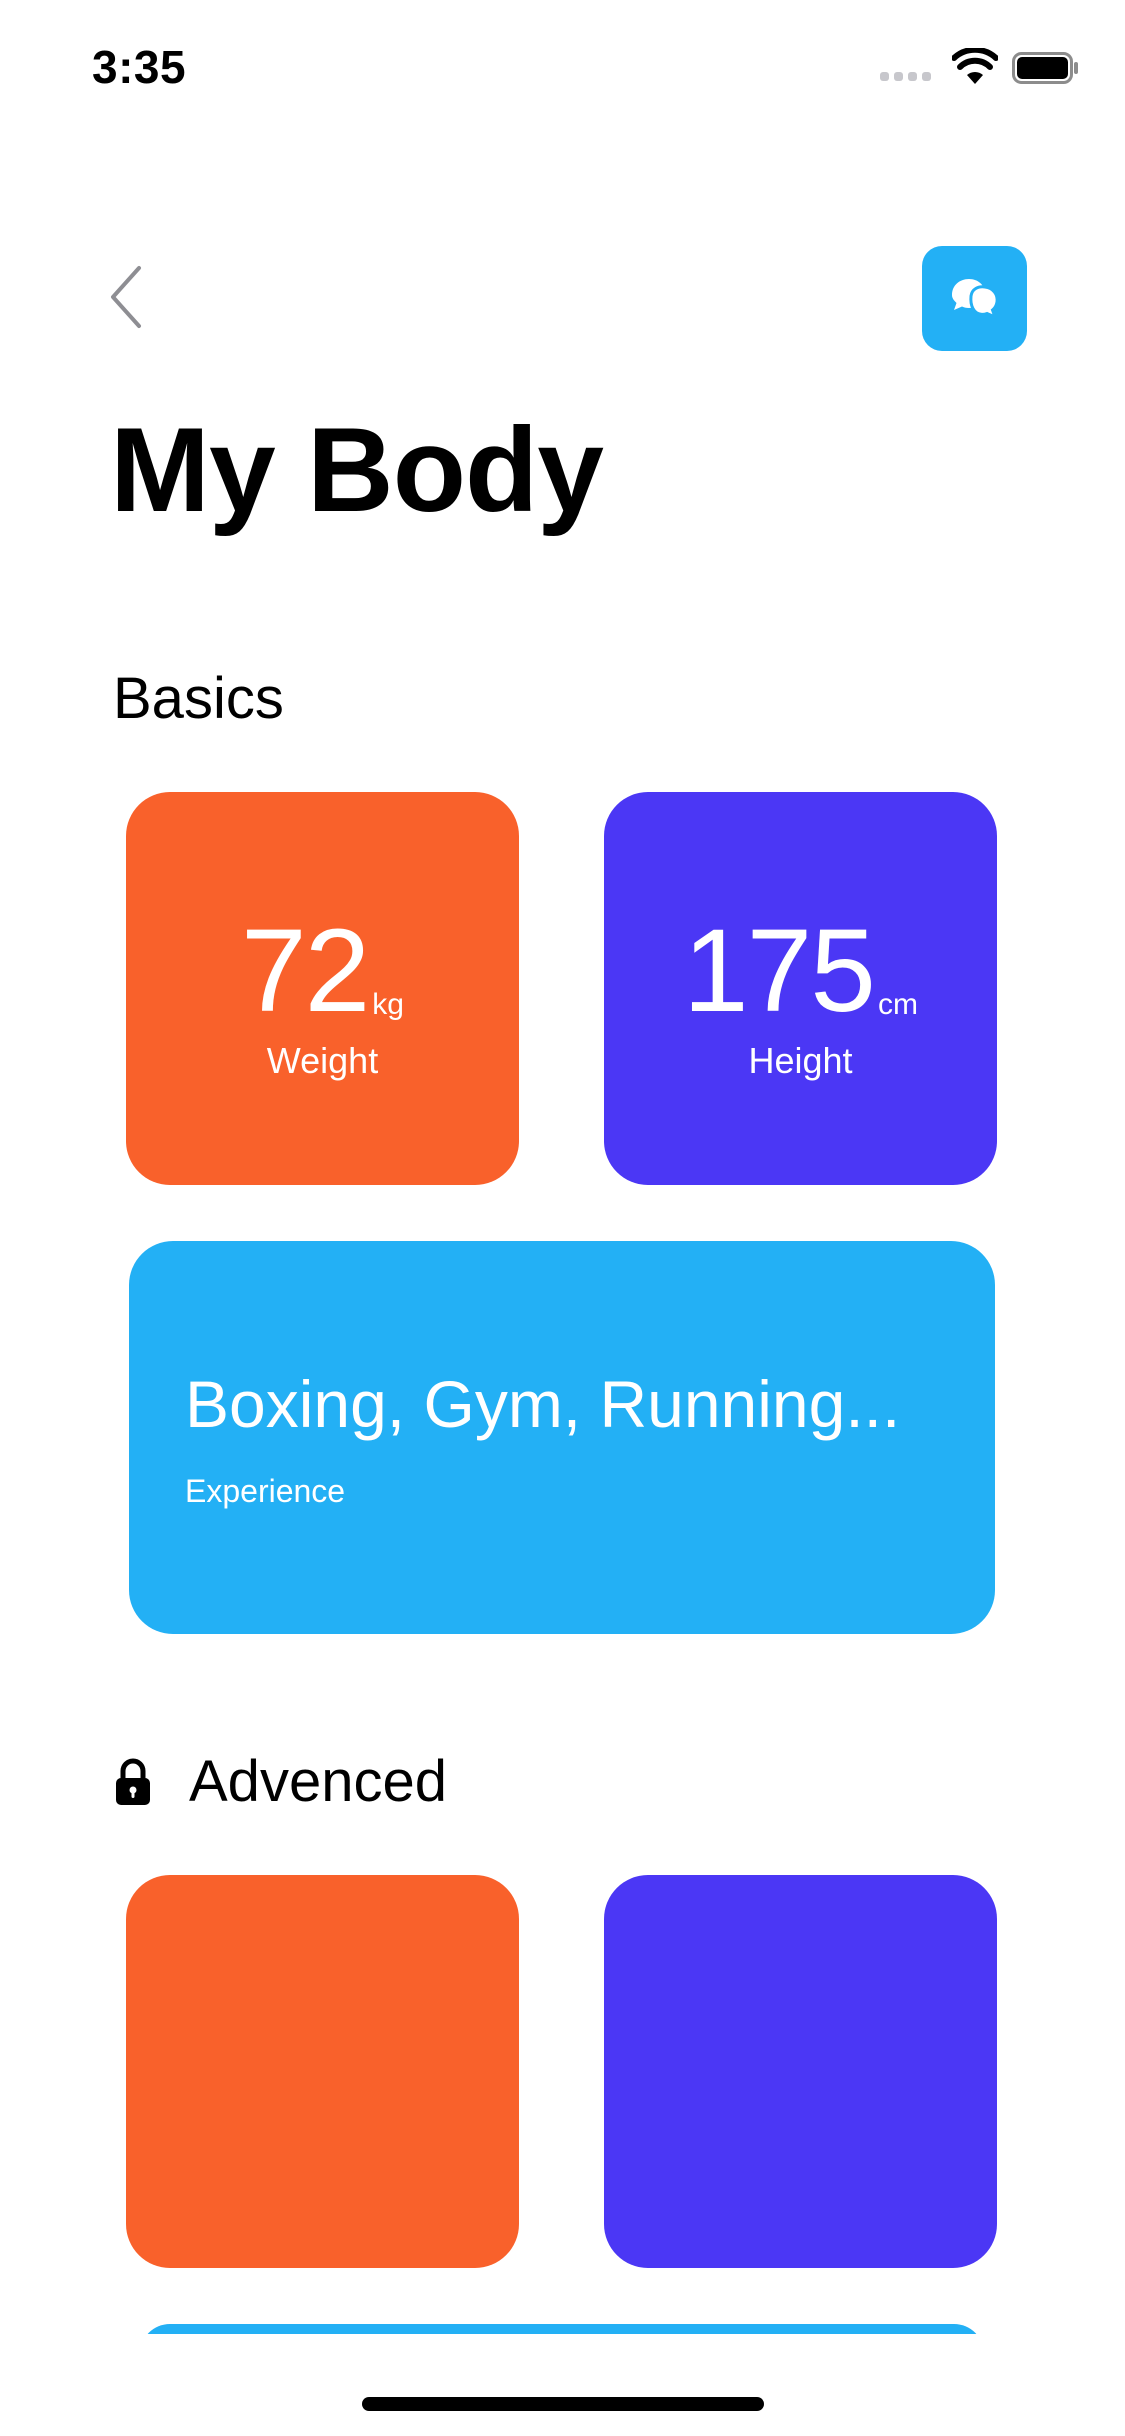 This screenshot has width=1125, height=2436. I want to click on experience-card: Boxing, Gym, Running... Experience, so click(562, 1437).